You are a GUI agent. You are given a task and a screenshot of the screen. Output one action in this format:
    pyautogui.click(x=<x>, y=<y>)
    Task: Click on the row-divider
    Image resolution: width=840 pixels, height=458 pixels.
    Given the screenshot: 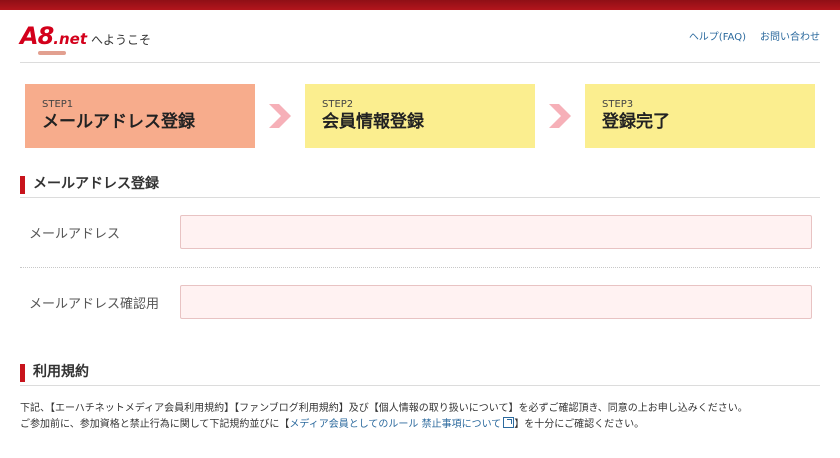 What is the action you would take?
    pyautogui.click(x=420, y=267)
    